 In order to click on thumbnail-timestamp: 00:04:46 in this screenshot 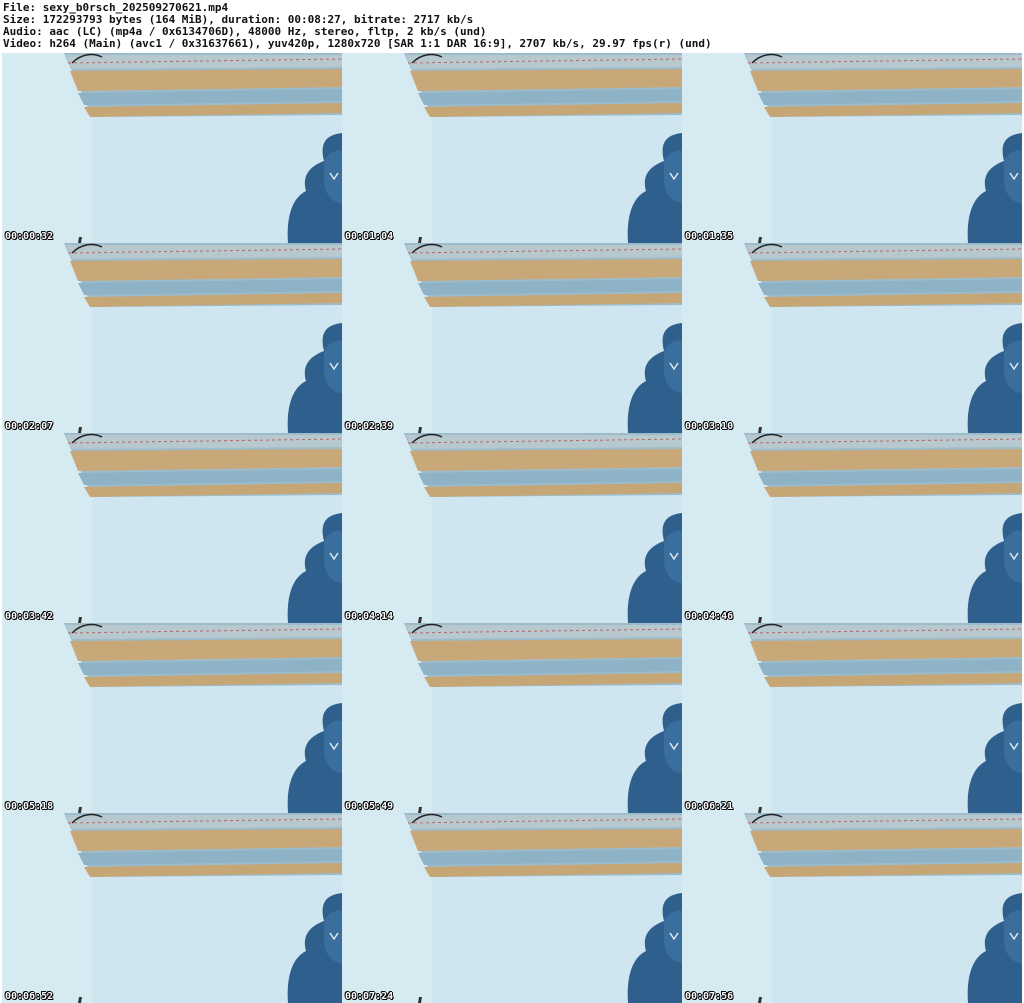, I will do `click(709, 616)`.